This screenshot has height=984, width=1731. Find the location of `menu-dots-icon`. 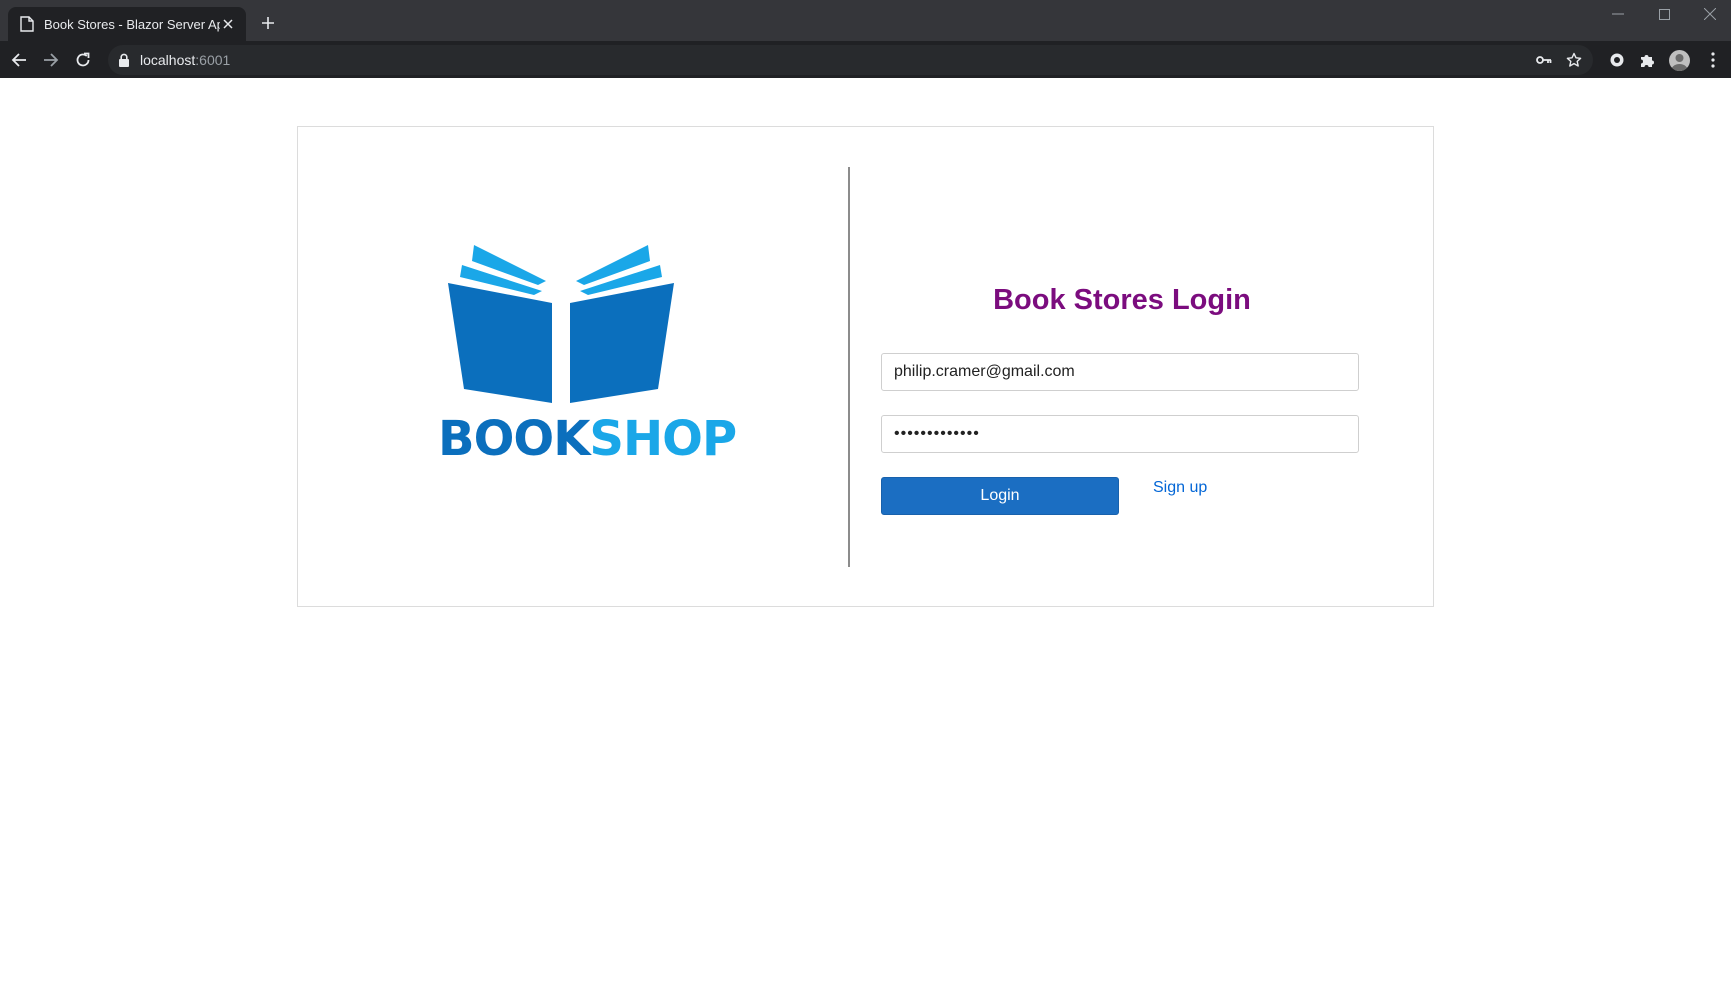

menu-dots-icon is located at coordinates (1713, 60).